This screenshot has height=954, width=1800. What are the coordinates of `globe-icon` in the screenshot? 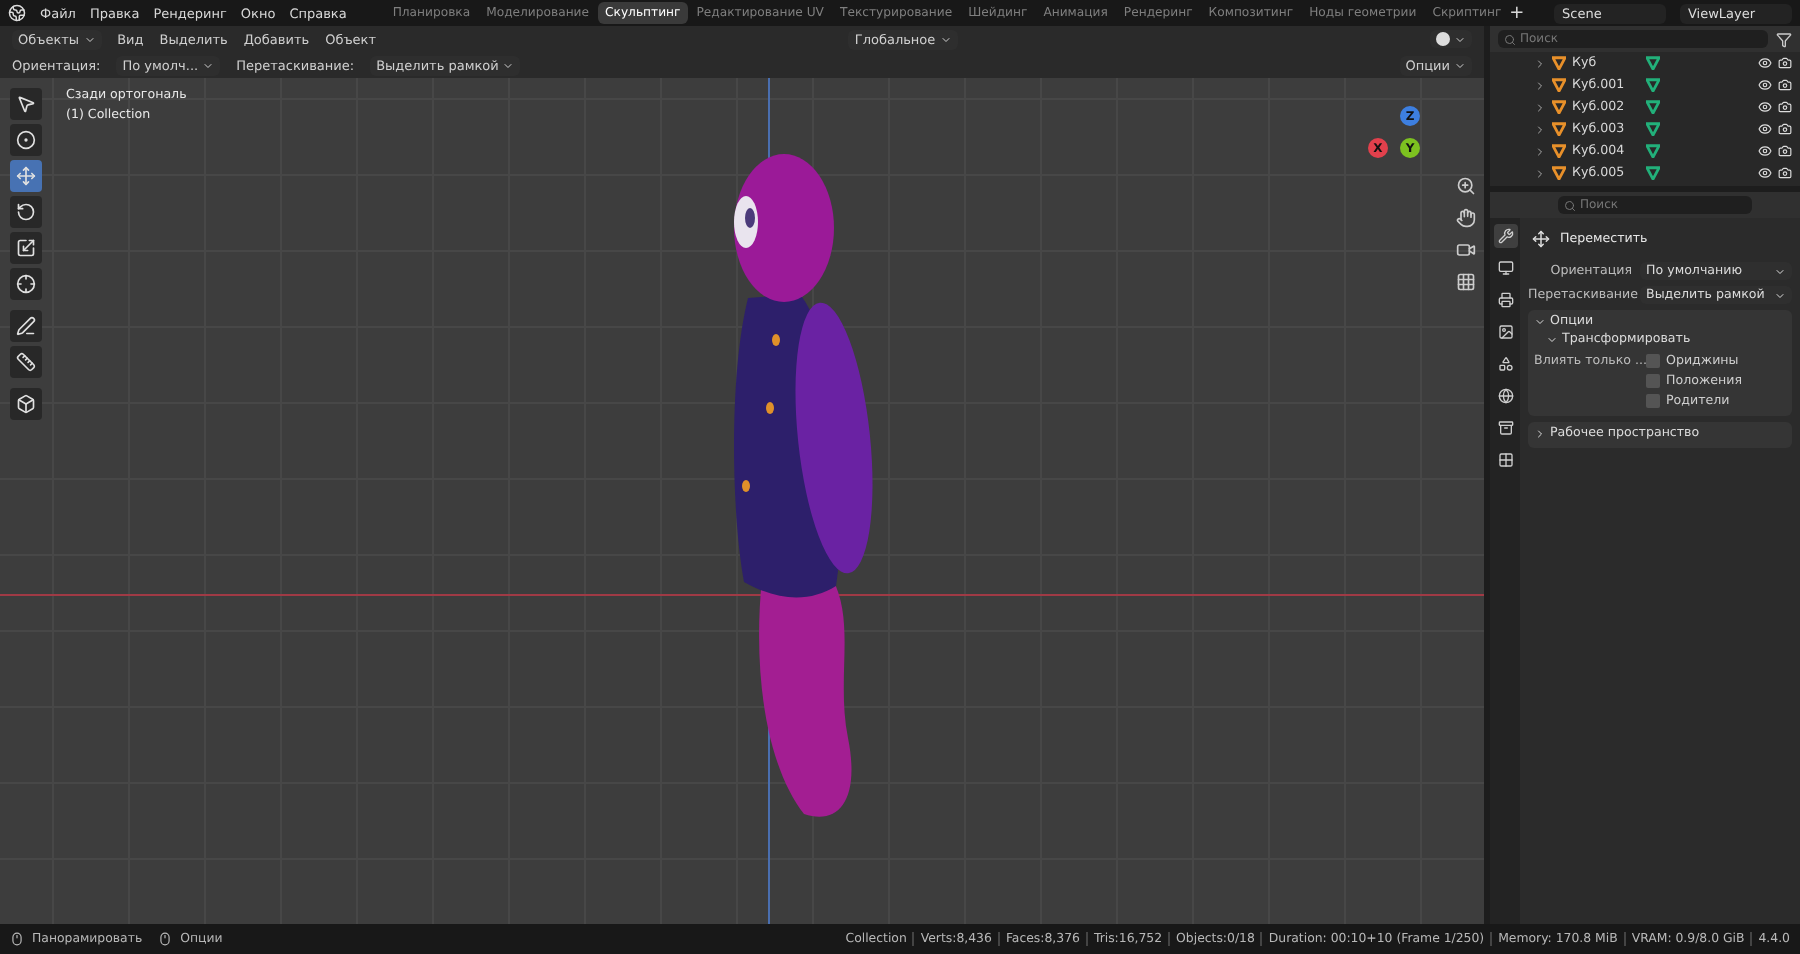 It's located at (1505, 396).